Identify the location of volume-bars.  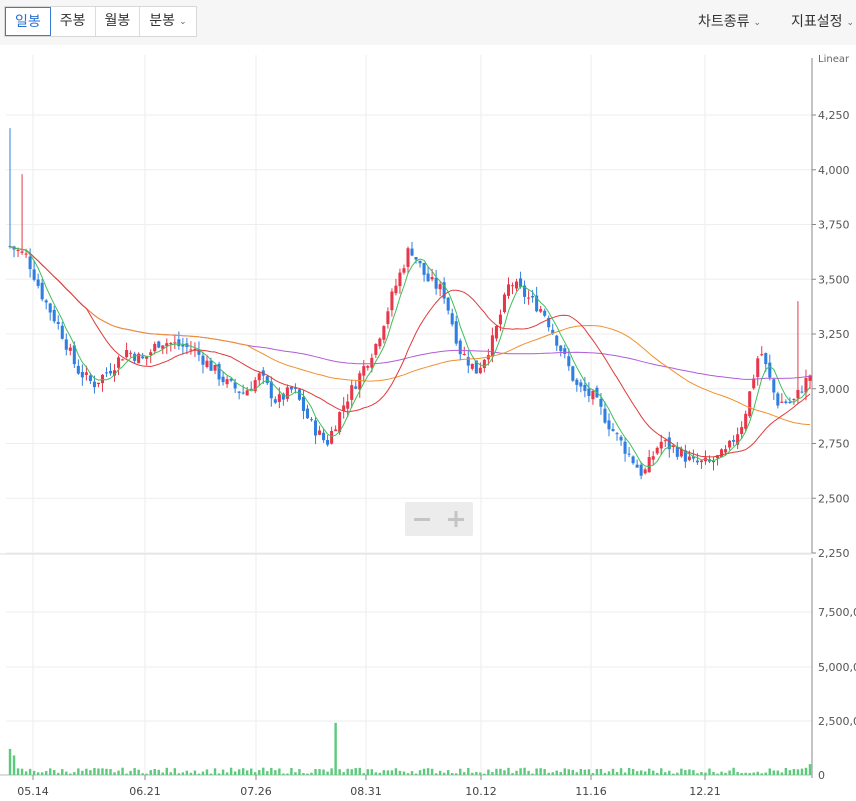
(410, 748).